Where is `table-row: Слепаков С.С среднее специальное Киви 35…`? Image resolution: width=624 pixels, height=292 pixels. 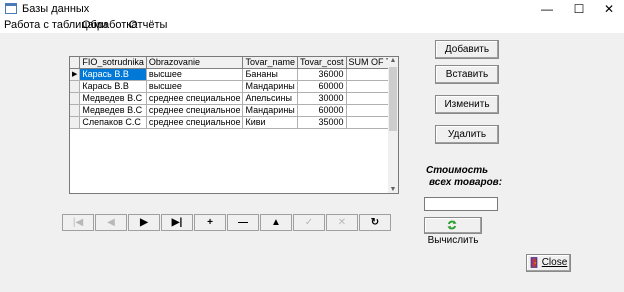
table-row: Слепаков С.С среднее специальное Киви 35… is located at coordinates (234, 122).